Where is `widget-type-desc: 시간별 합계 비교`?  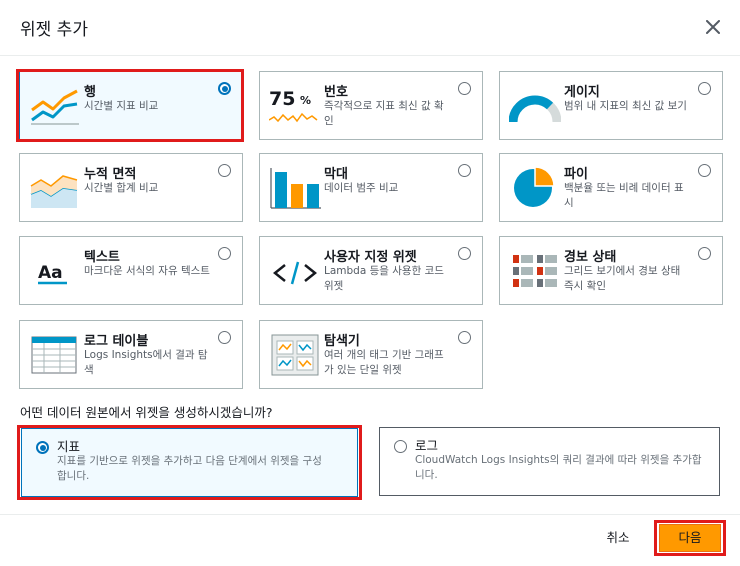
widget-type-desc: 시간별 합계 비교 is located at coordinates (121, 188).